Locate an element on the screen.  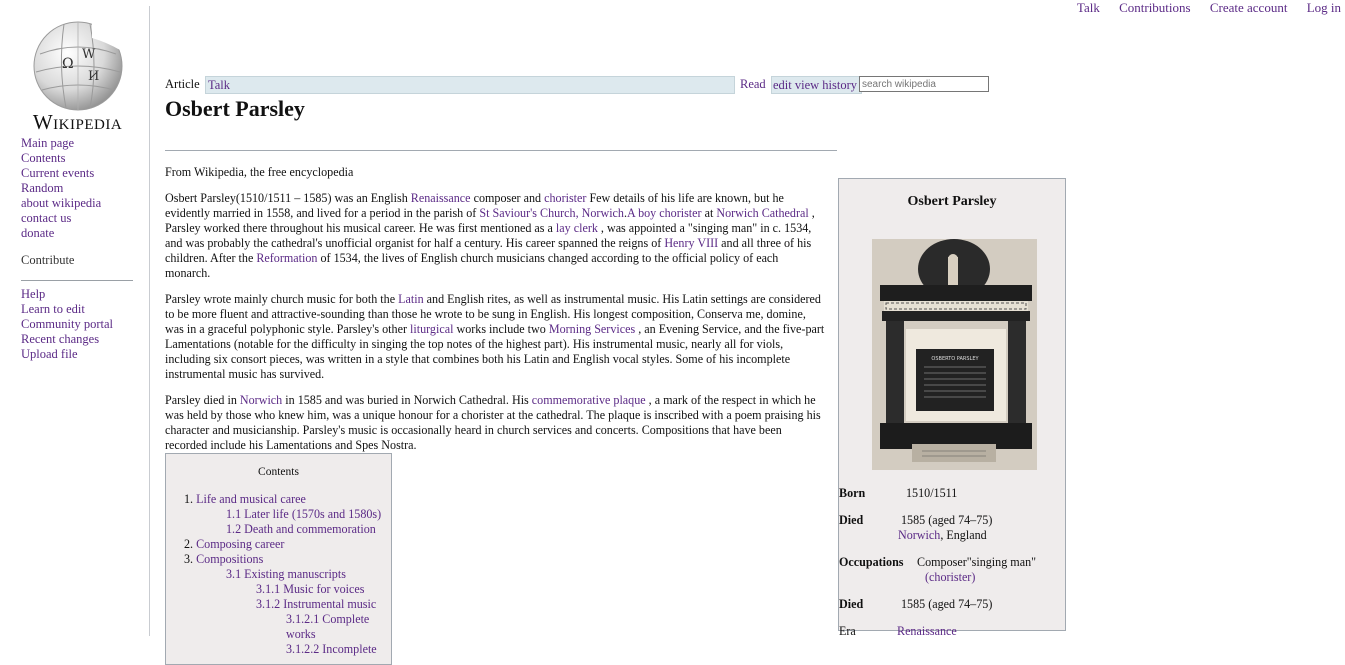
sidebar-divider-vertical is located at coordinates (149, 321).